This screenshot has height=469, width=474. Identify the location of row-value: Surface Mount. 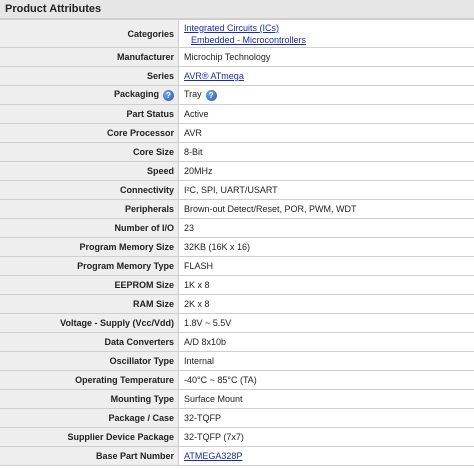
(326, 399).